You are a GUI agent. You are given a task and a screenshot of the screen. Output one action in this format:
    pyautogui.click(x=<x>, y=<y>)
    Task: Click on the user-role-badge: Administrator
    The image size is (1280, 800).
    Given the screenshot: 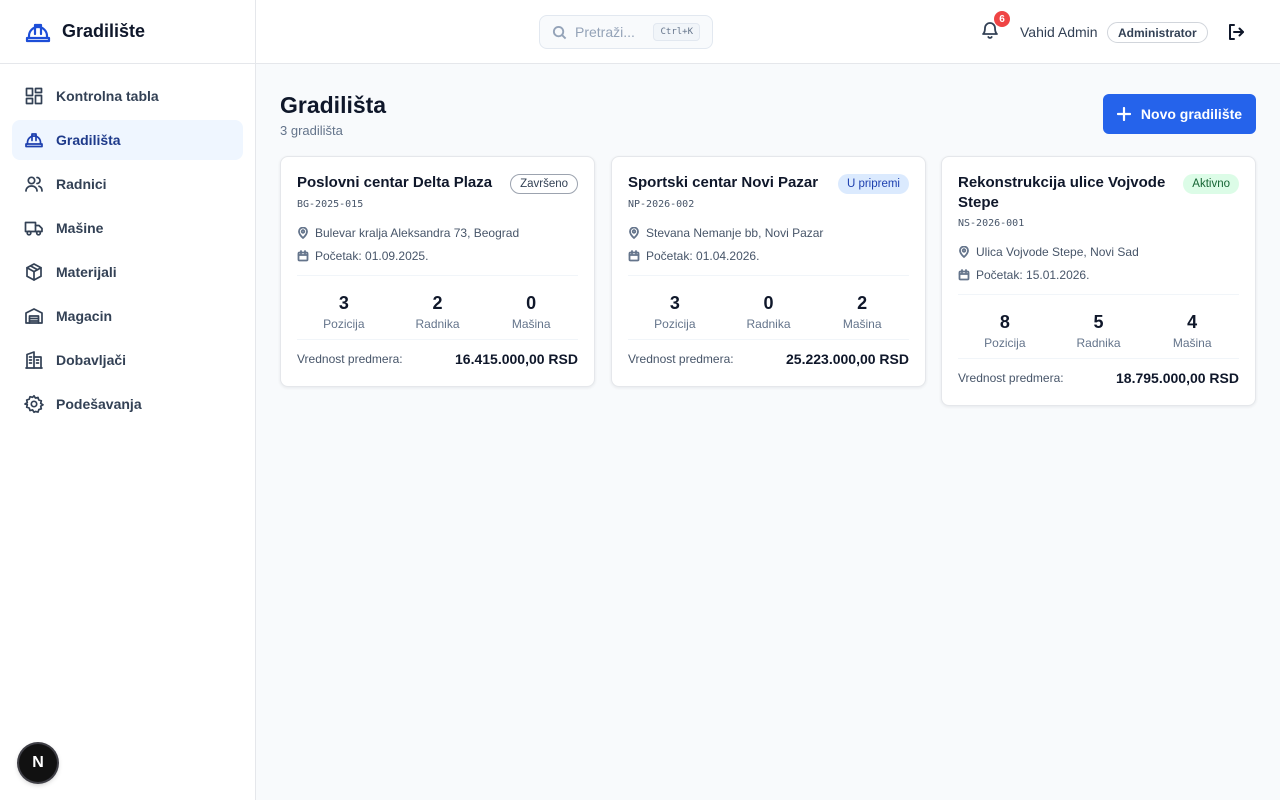 What is the action you would take?
    pyautogui.click(x=1157, y=32)
    